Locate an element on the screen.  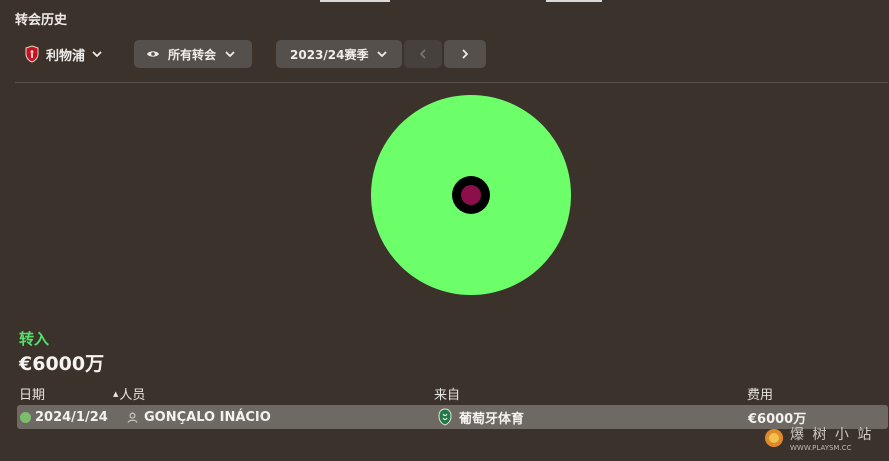
person-icon is located at coordinates (132, 417).